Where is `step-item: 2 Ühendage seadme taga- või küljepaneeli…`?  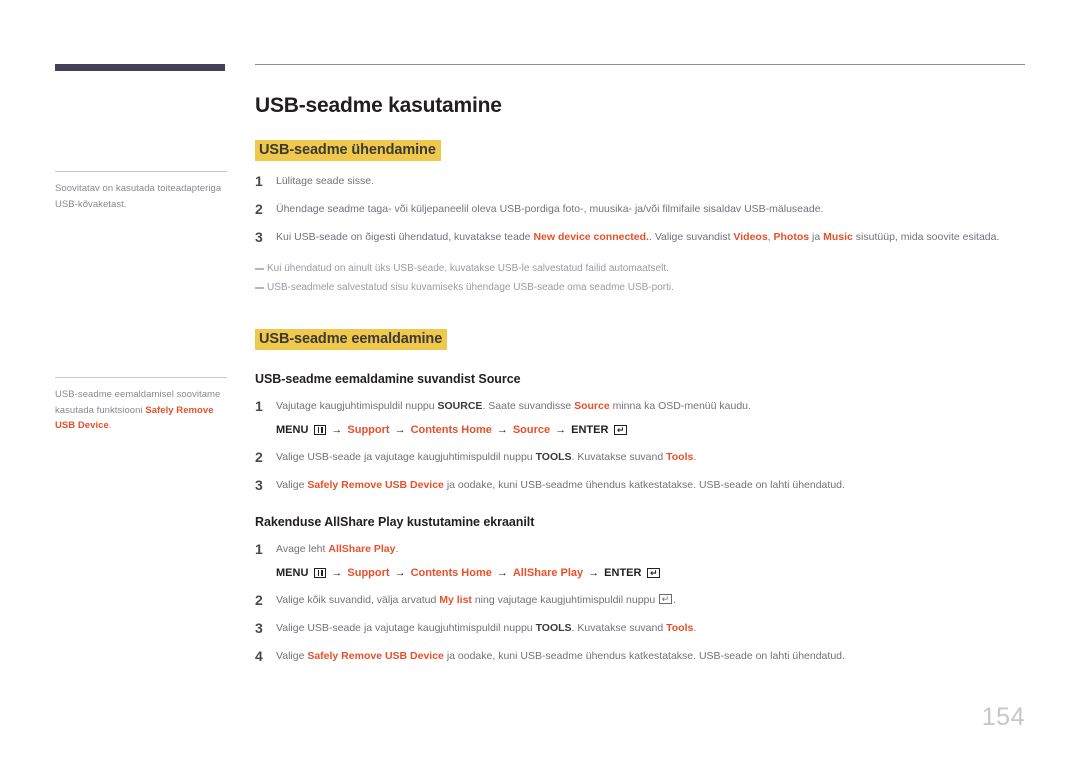 step-item: 2 Ühendage seadme taga- või küljepaneeli… is located at coordinates (640, 209).